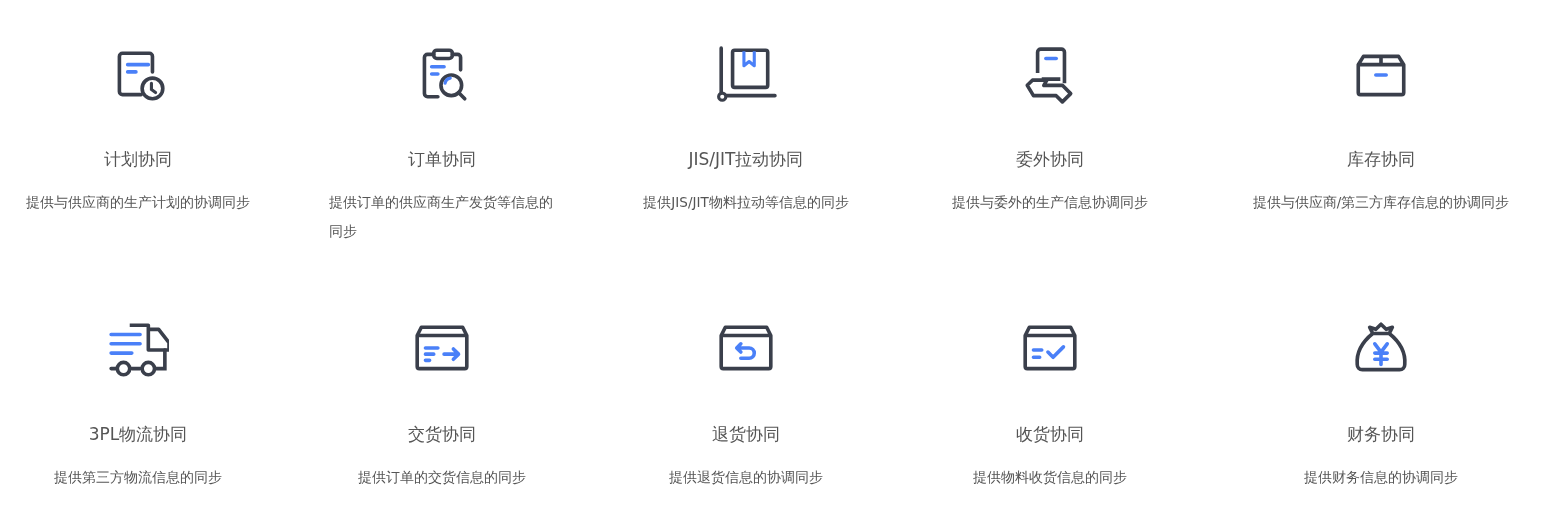 The image size is (1549, 527). Describe the element at coordinates (442, 434) in the screenshot. I see `feature-title: 交货协同` at that location.